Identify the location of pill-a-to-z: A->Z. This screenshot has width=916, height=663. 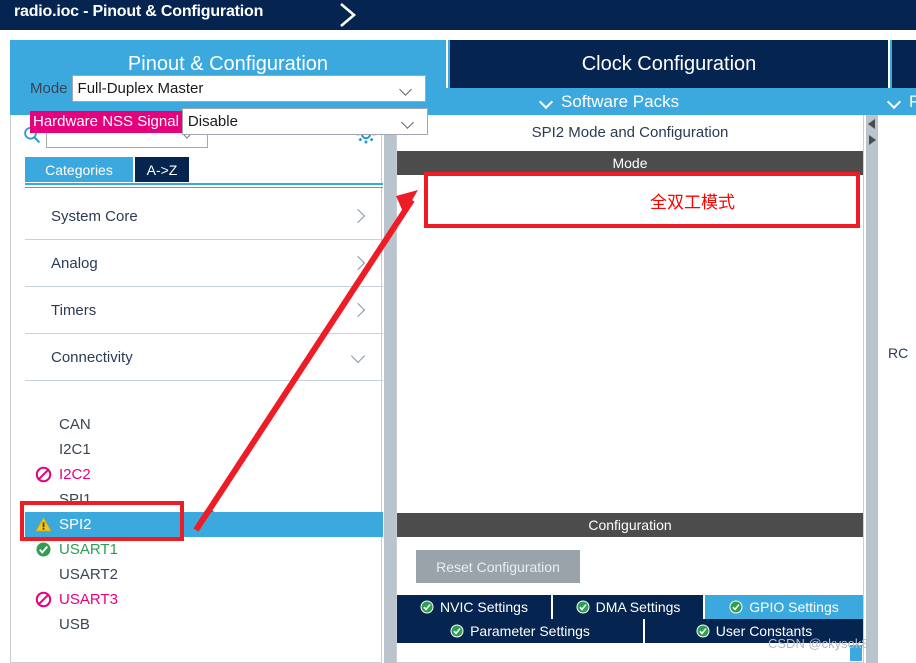
(162, 169).